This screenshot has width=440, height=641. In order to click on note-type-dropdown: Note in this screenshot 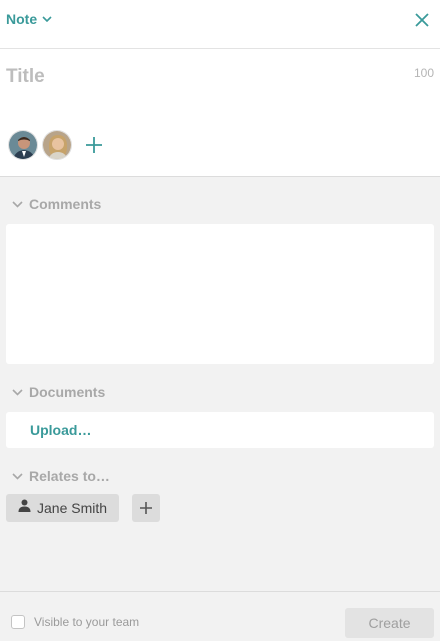, I will do `click(29, 19)`.